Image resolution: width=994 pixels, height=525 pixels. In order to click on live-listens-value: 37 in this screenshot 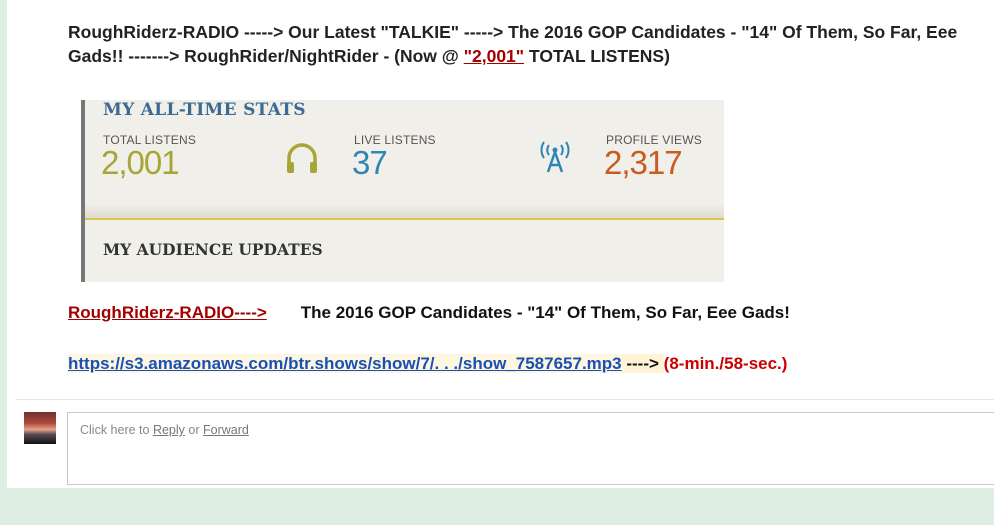, I will do `click(370, 162)`.